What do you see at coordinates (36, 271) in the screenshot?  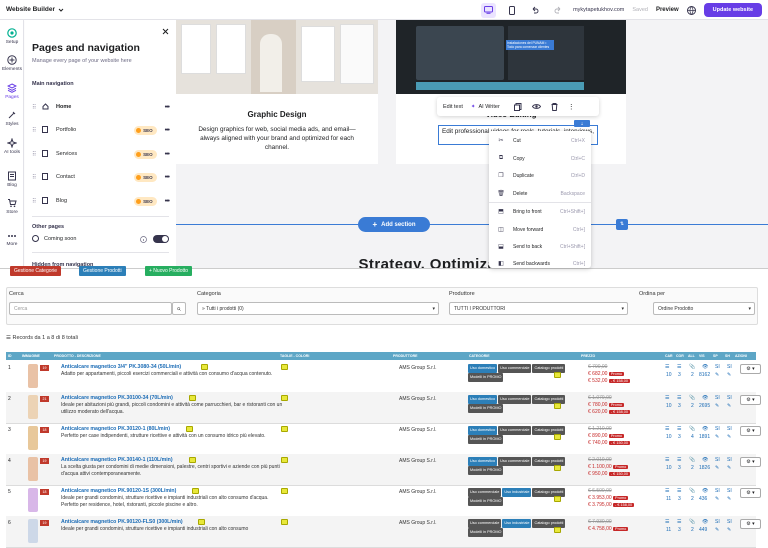 I see `manage-categories-button: Gestione Categorie` at bounding box center [36, 271].